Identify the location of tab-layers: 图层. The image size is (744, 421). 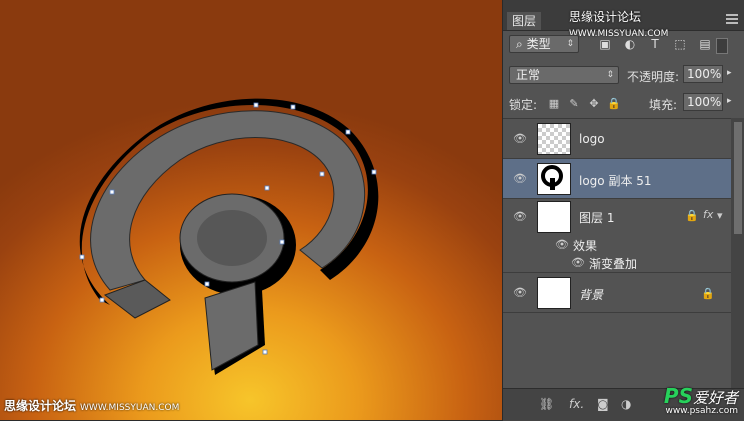
(524, 21).